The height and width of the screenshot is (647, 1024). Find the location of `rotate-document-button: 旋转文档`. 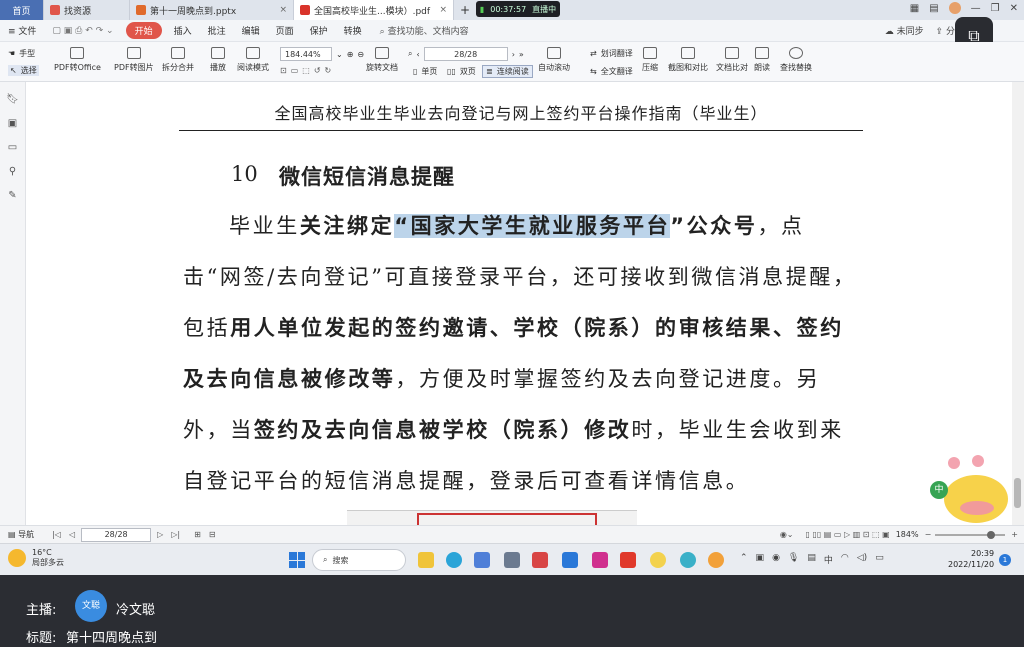

rotate-document-button: 旋转文档 is located at coordinates (382, 60).